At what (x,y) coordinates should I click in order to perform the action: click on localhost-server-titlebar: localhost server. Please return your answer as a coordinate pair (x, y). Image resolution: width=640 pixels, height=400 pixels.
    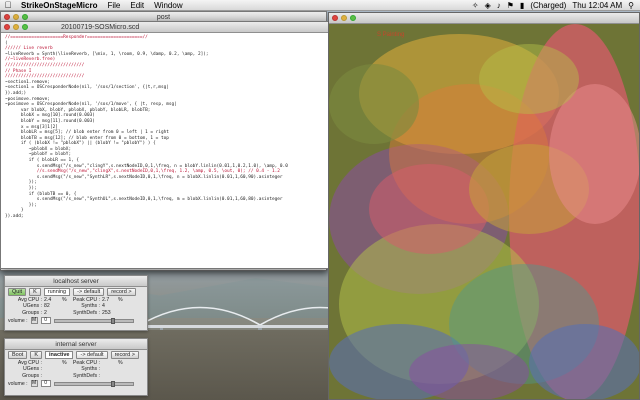
    Looking at the image, I should click on (76, 281).